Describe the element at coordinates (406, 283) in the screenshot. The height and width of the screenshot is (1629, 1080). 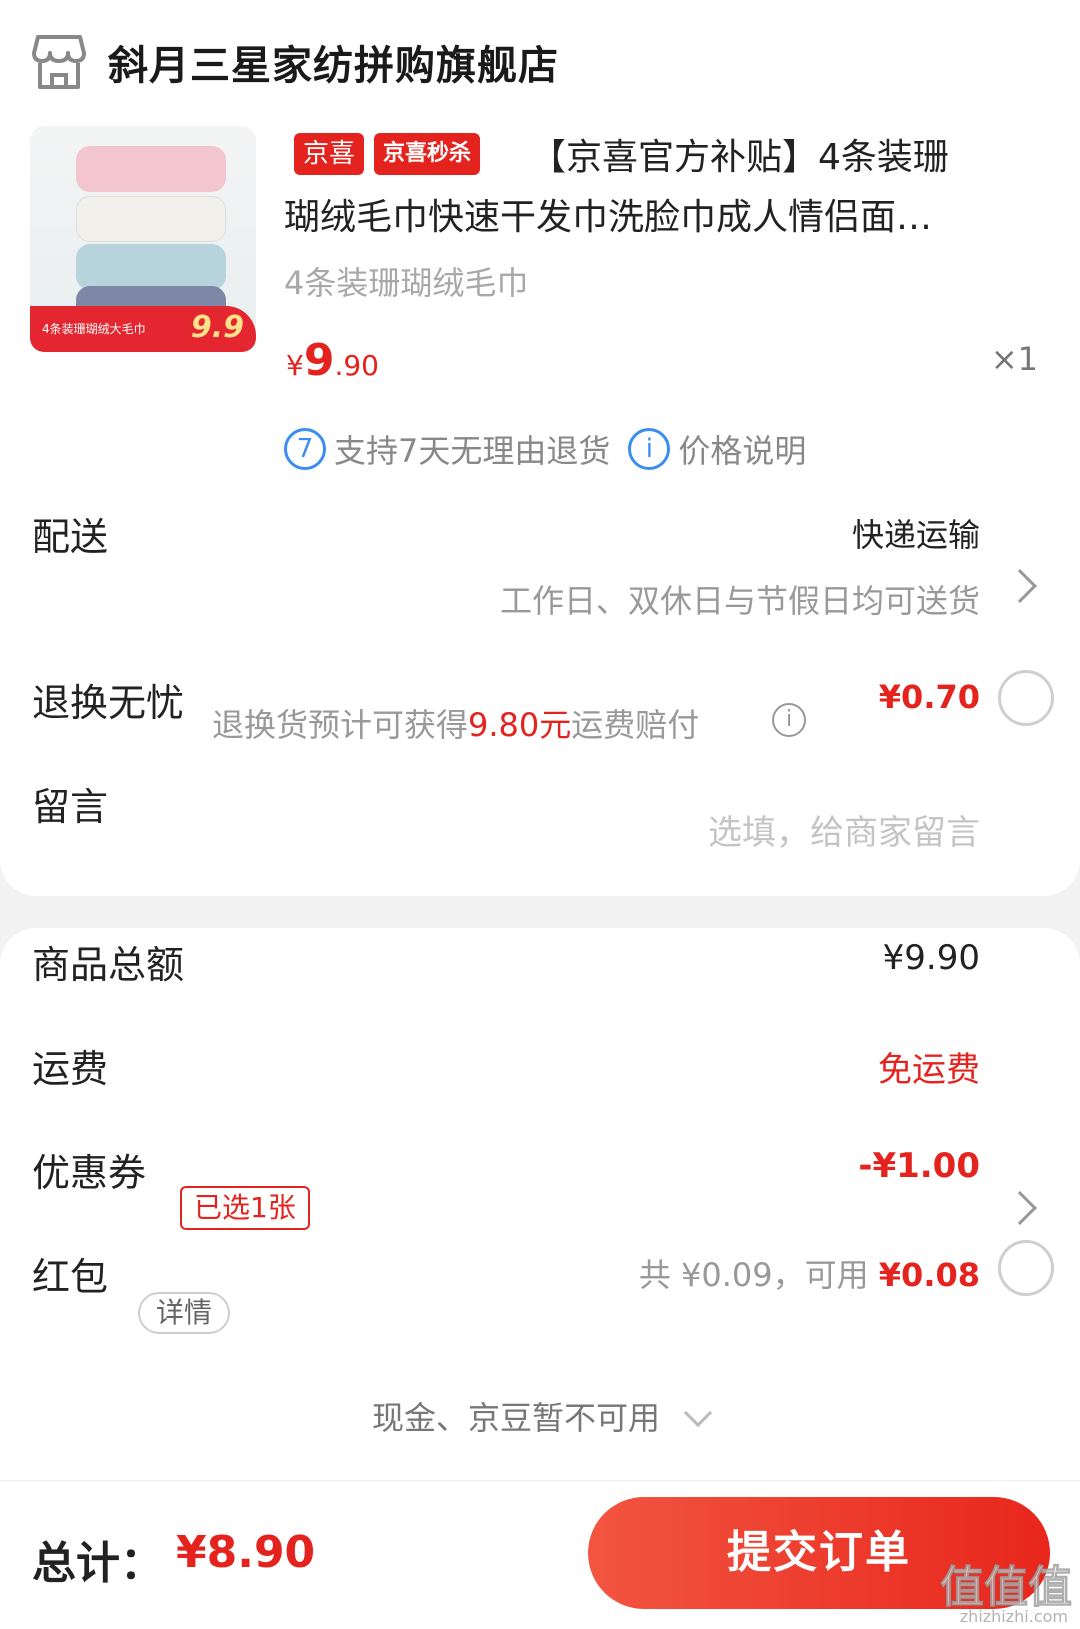
I see `product-spec: 4条装珊瑚绒毛巾` at that location.